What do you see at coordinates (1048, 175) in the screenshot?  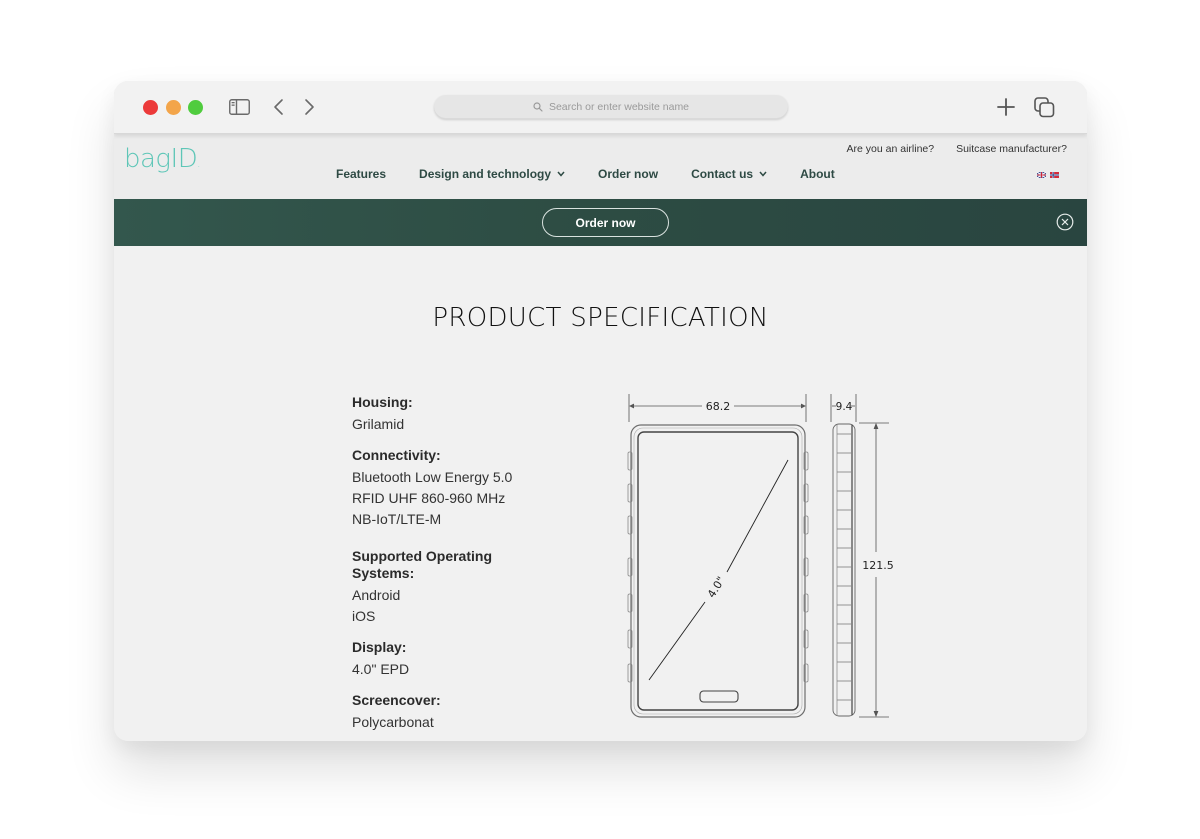 I see `language-switcher` at bounding box center [1048, 175].